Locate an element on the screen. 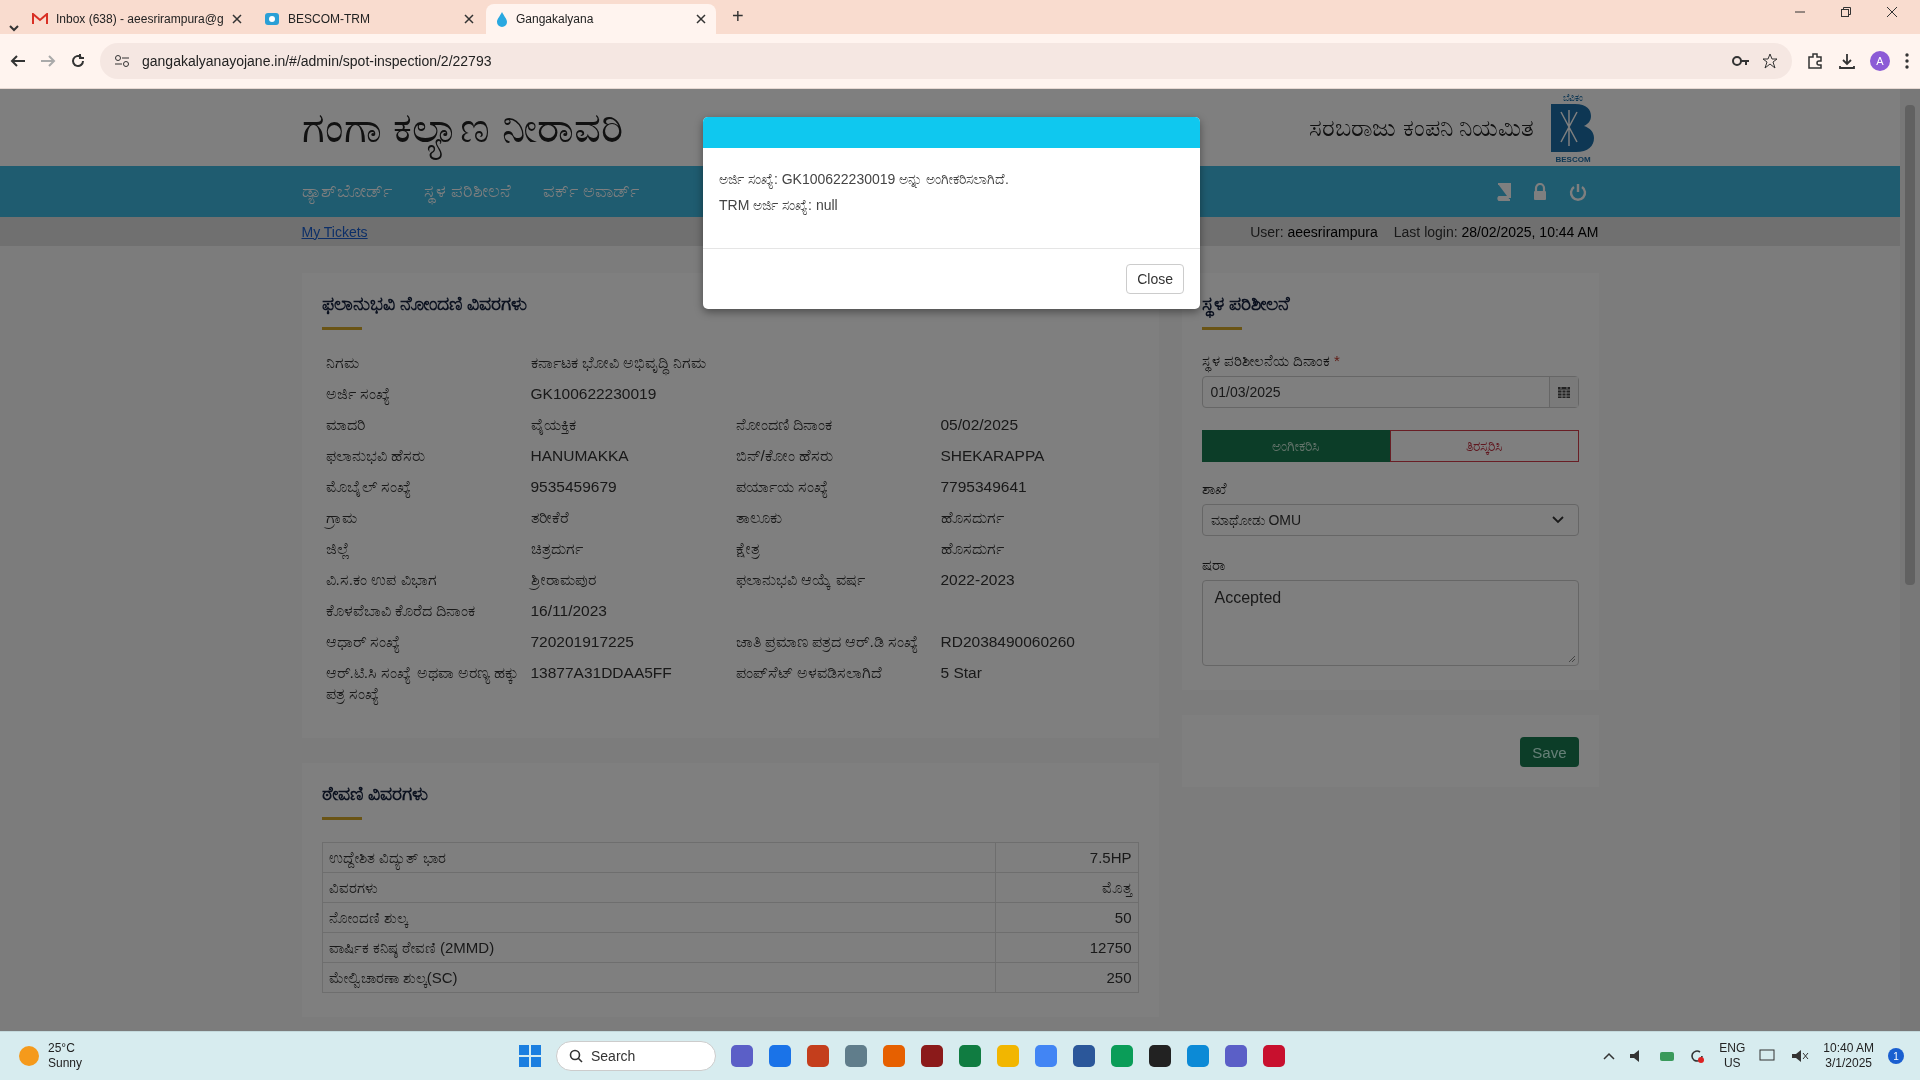 The image size is (1920, 1080). field-label: ಜಿಲ್ಲೆ is located at coordinates (338, 549).